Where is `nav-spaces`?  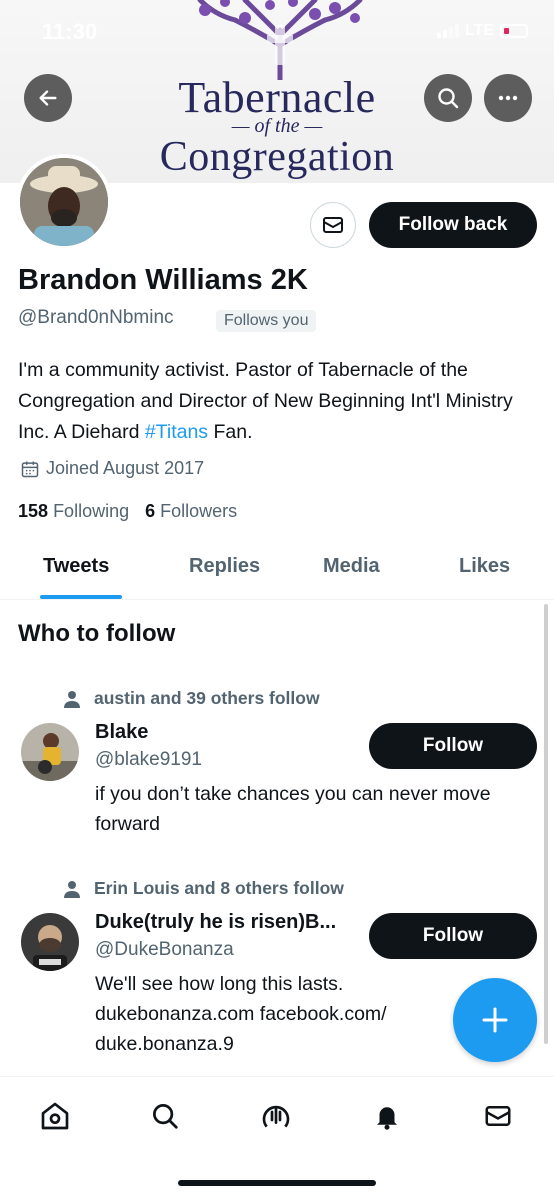 nav-spaces is located at coordinates (276, 1116).